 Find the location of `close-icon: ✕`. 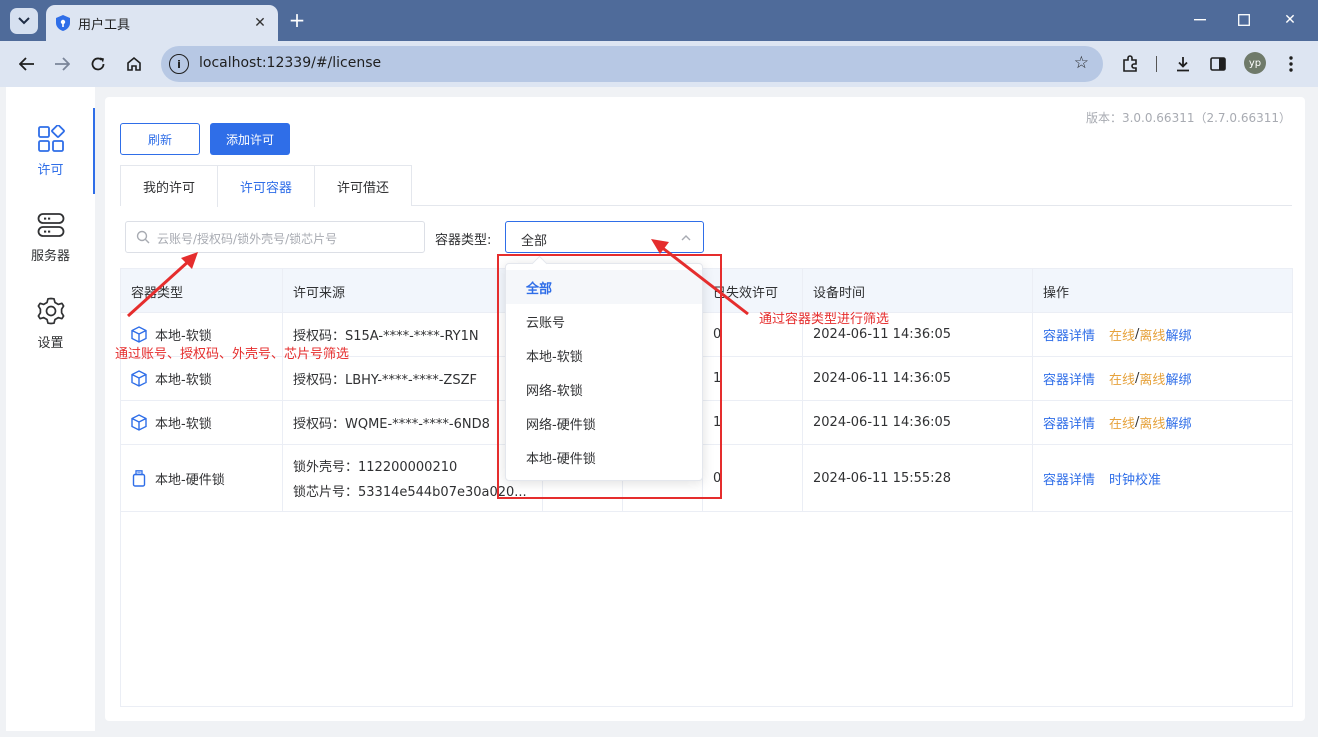

close-icon: ✕ is located at coordinates (260, 23).